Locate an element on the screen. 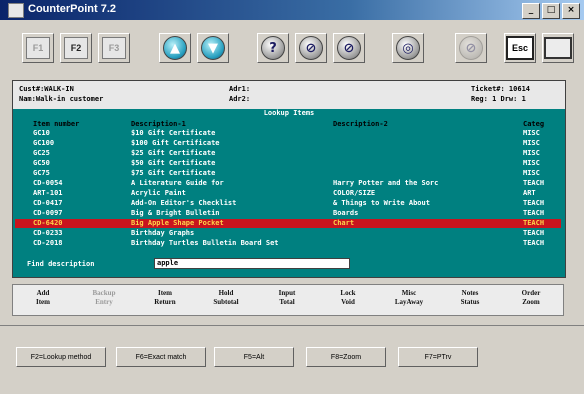 This screenshot has height=394, width=584. cd-one-button: ⊘ is located at coordinates (311, 48).